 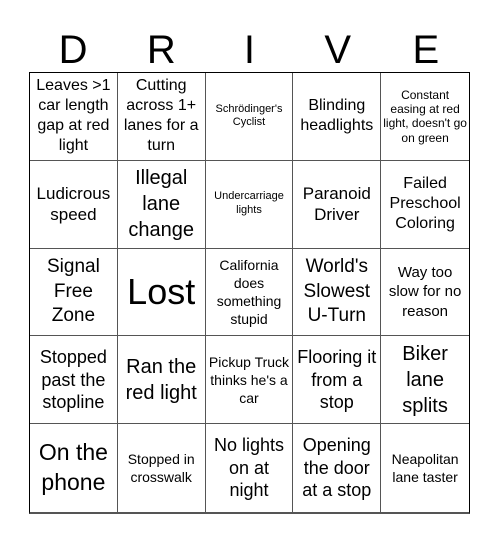 What do you see at coordinates (161, 117) in the screenshot?
I see `bingo-cell: Cutting across 1+ lanes for a turn` at bounding box center [161, 117].